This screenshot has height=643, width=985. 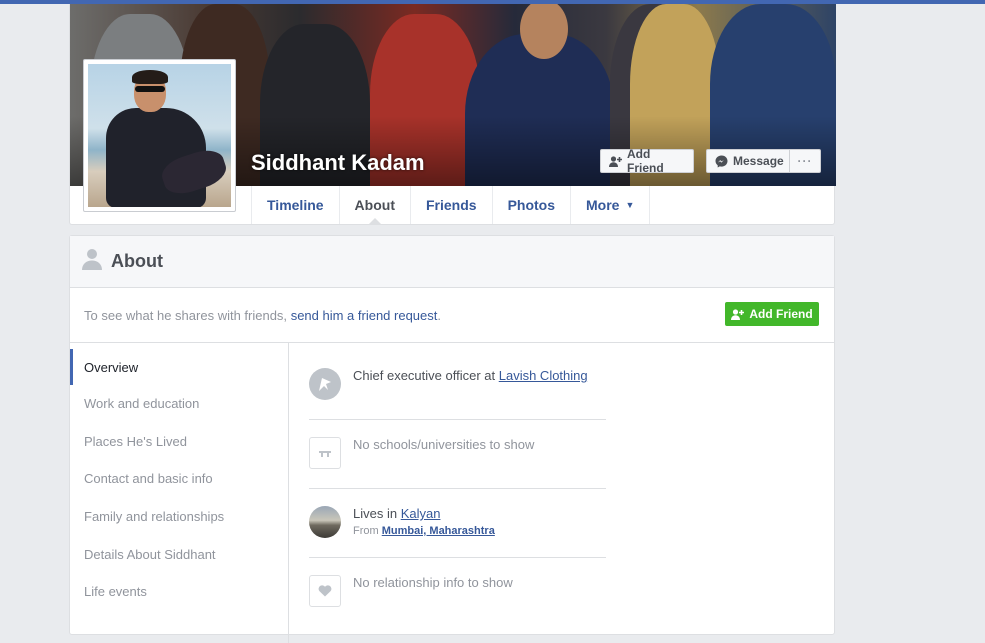 I want to click on tab-more: More ▼, so click(x=610, y=205).